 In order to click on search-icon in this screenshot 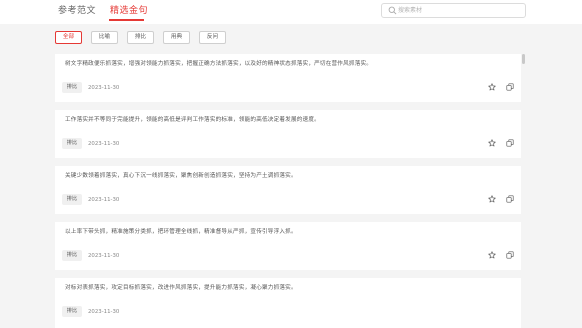, I will do `click(392, 10)`.